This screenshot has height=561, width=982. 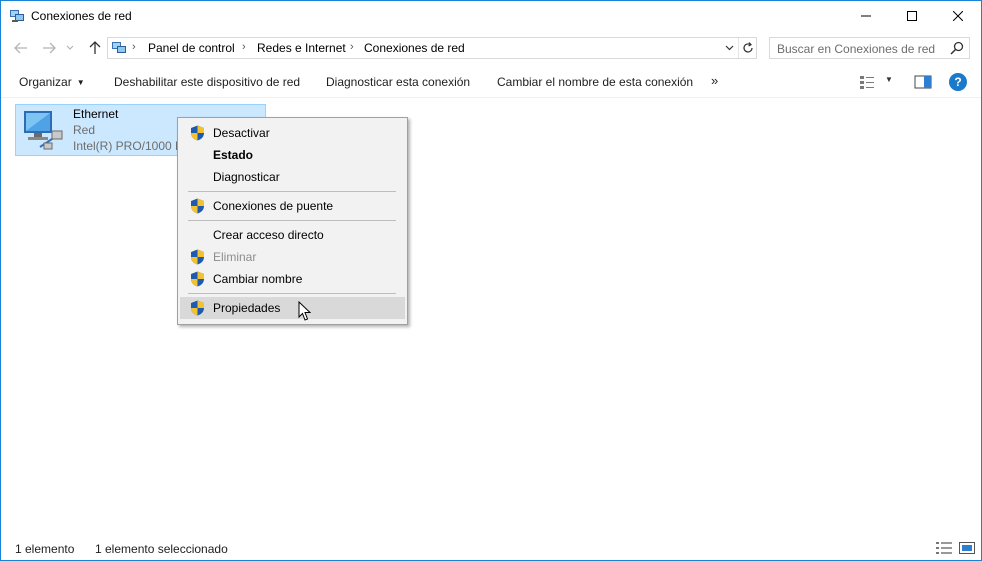 I want to click on diagnose-connection-button: Diagnosticar esta conexión, so click(x=398, y=82).